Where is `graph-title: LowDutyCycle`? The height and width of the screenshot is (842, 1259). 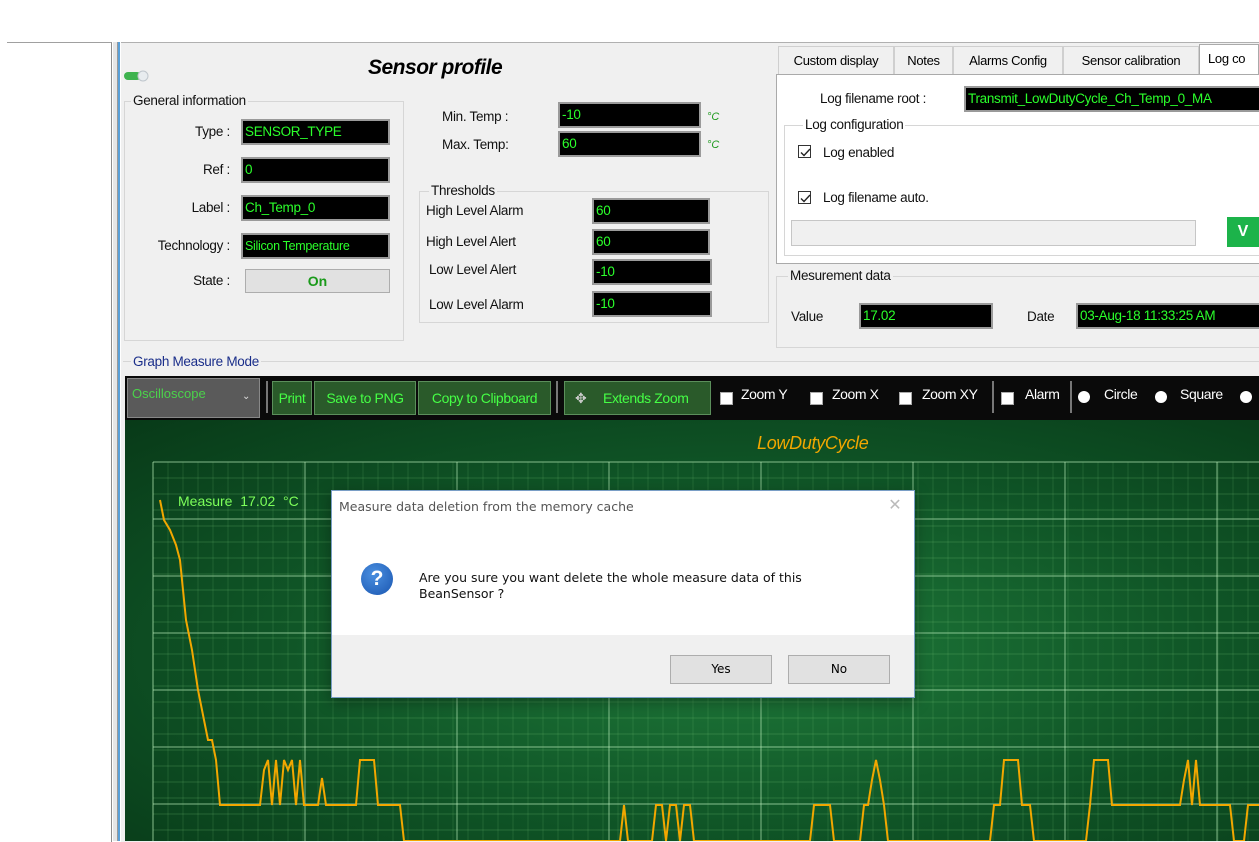
graph-title: LowDutyCycle is located at coordinates (813, 443).